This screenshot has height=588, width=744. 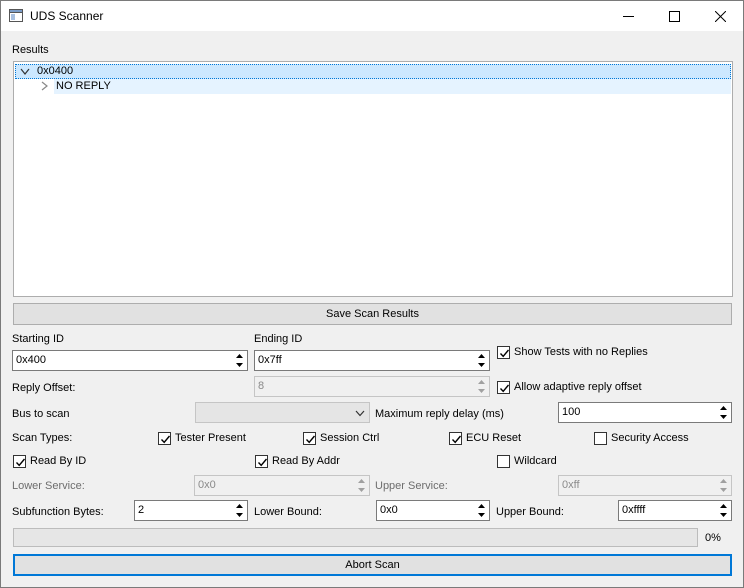 What do you see at coordinates (130, 360) in the screenshot?
I see `starting-id-spinbox: 0x400` at bounding box center [130, 360].